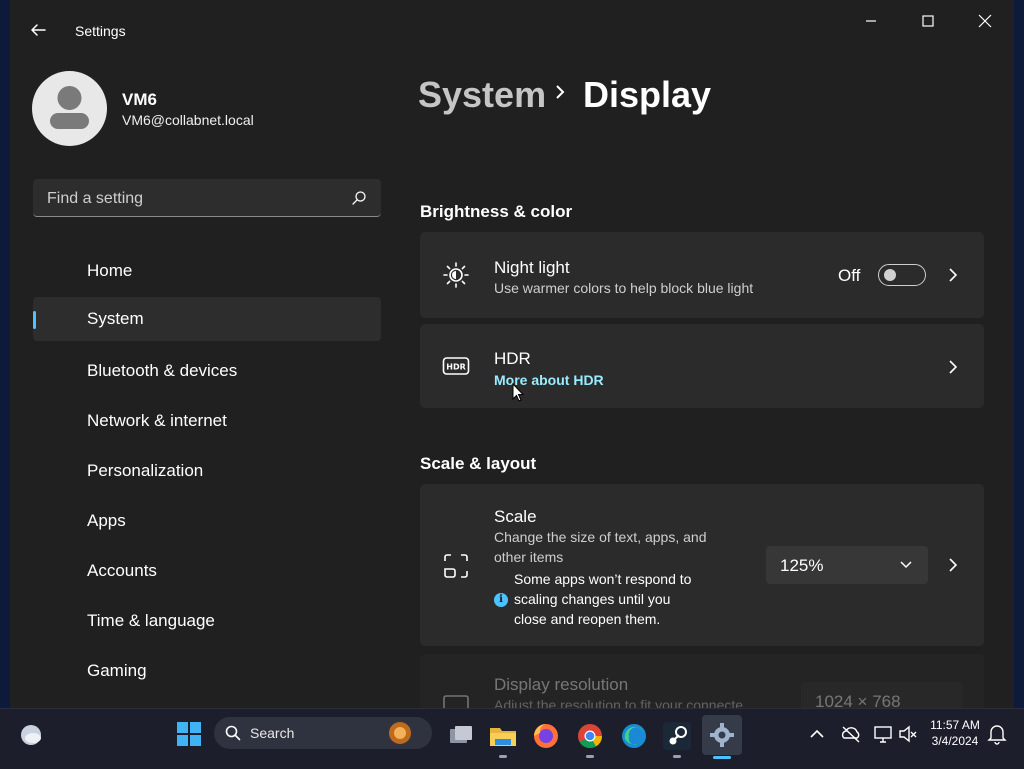  Describe the element at coordinates (702, 366) in the screenshot. I see `hdr-card: HDR HDR More about HDR` at that location.